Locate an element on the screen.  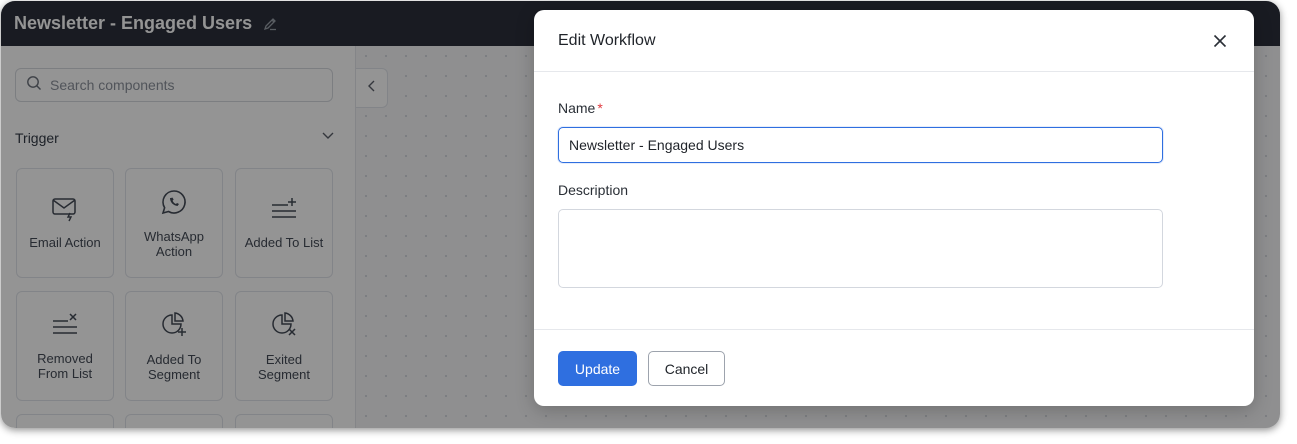
dialog-footer: Update Cancel is located at coordinates (894, 368).